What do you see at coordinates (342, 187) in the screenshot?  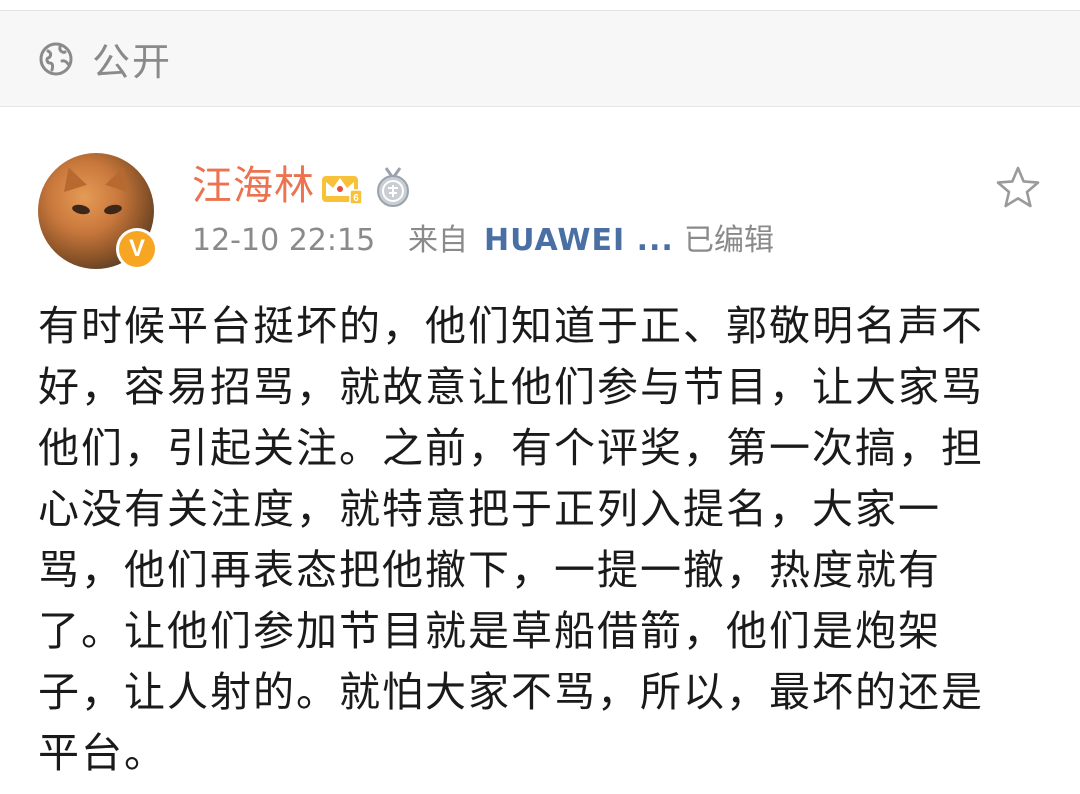 I see `crown-icon: 6` at bounding box center [342, 187].